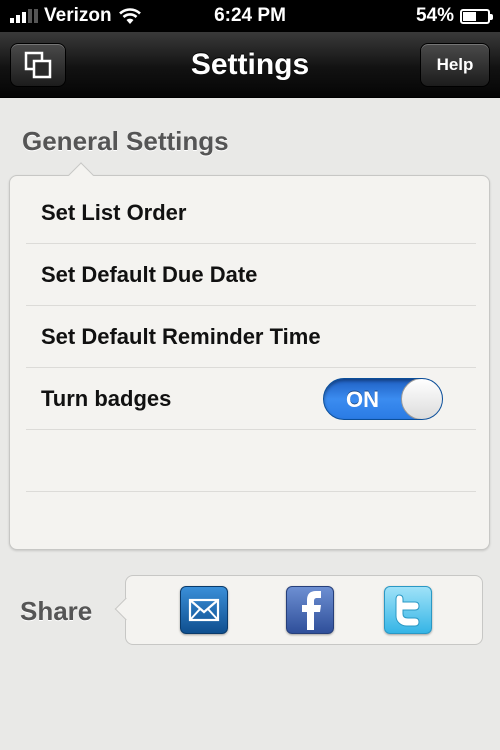 The image size is (500, 750). I want to click on status-bar: Verizon 6:24 PM 54%, so click(250, 16).